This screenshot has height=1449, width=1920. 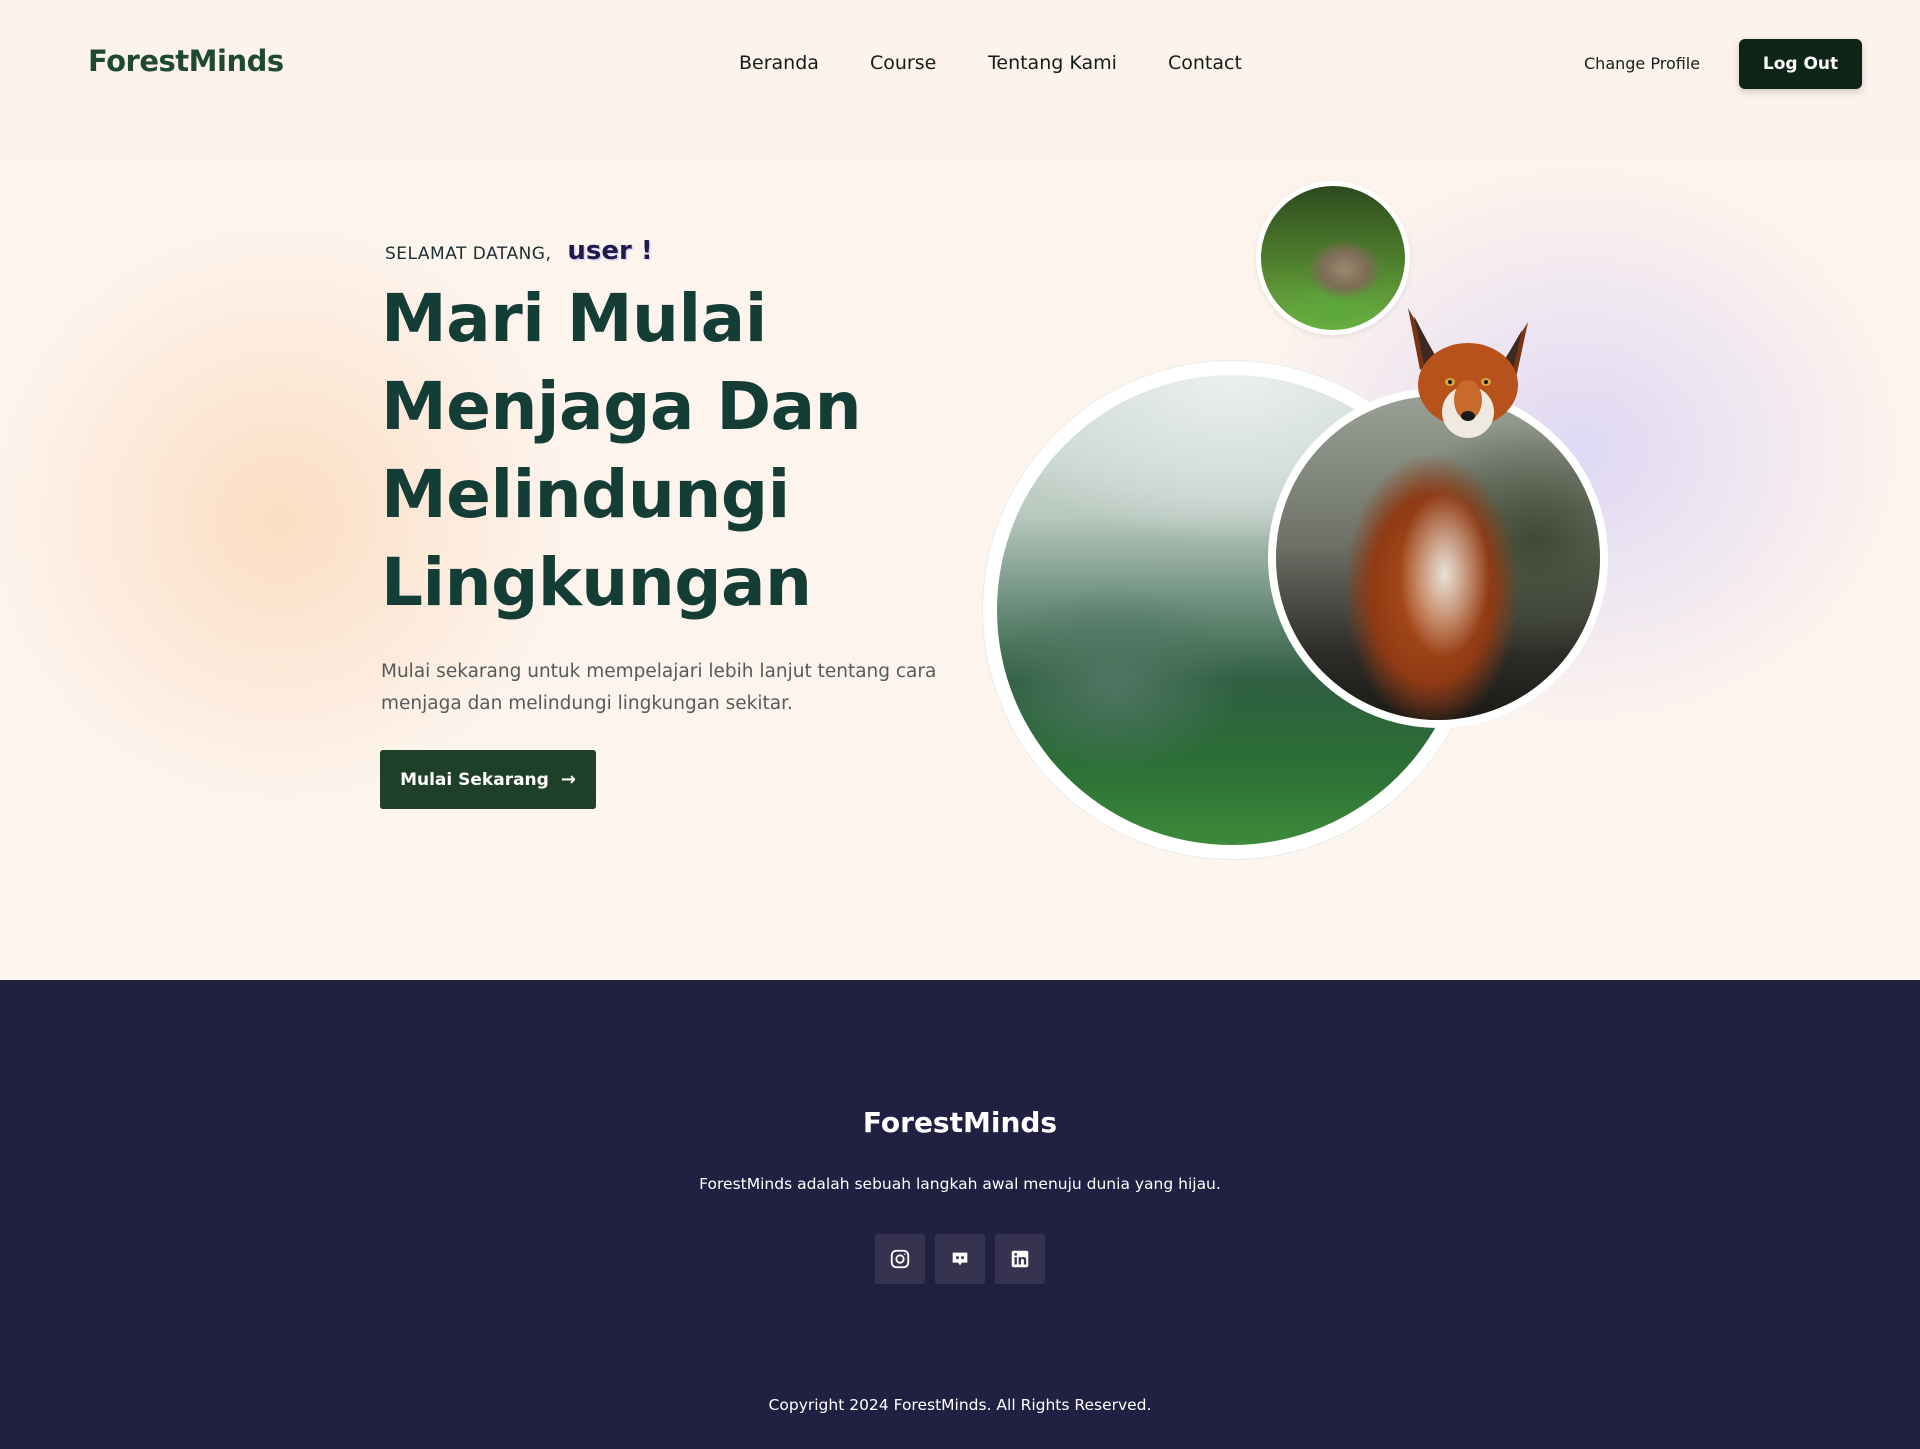 I want to click on fox-head-illustration, so click(x=1468, y=373).